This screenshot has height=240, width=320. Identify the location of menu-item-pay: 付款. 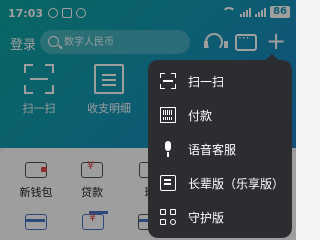
(220, 115).